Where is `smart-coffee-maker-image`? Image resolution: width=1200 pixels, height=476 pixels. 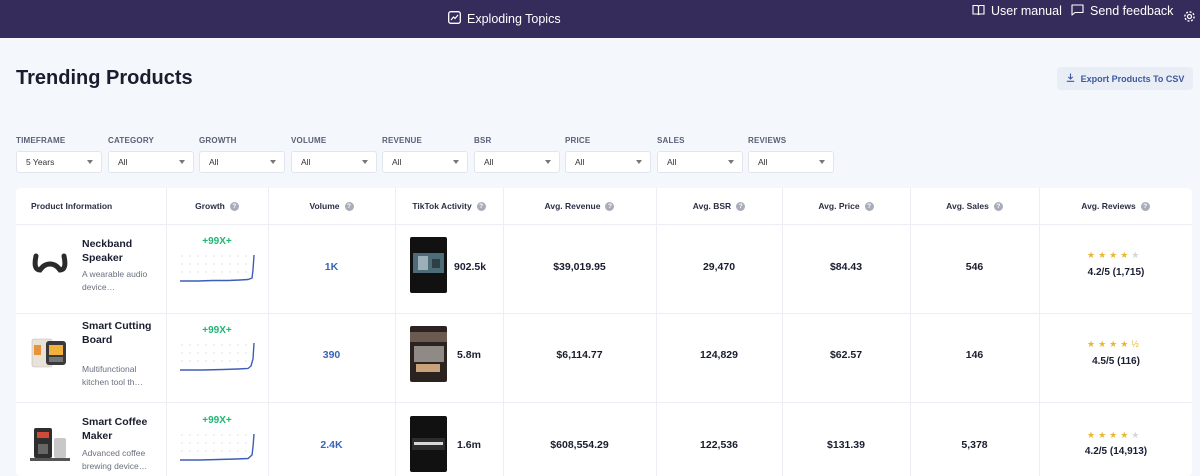
smart-coffee-maker-image is located at coordinates (50, 444).